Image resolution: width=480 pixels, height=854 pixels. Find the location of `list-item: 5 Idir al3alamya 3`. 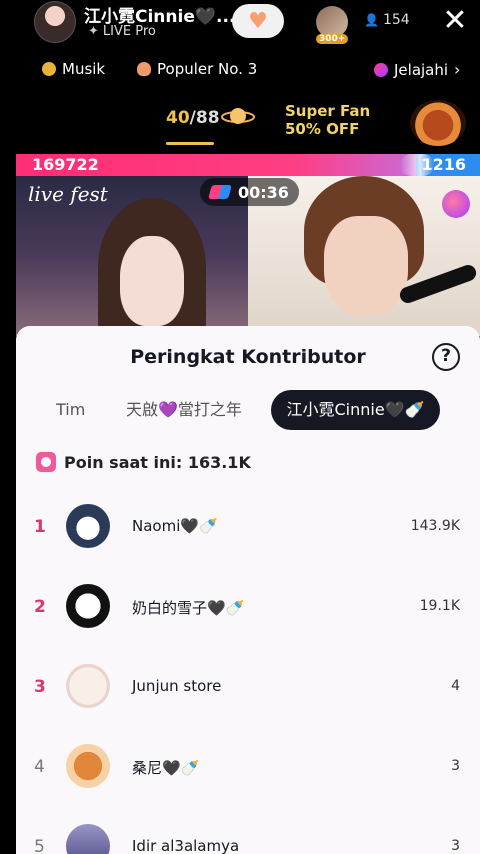

list-item: 5 Idir al3alamya 3 is located at coordinates (248, 830).